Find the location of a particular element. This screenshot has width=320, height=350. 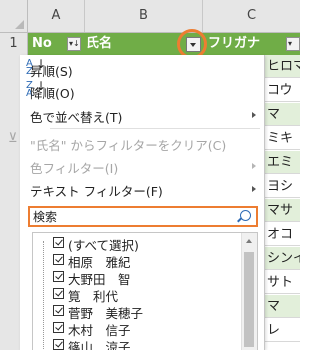

search-box is located at coordinates (143, 216).